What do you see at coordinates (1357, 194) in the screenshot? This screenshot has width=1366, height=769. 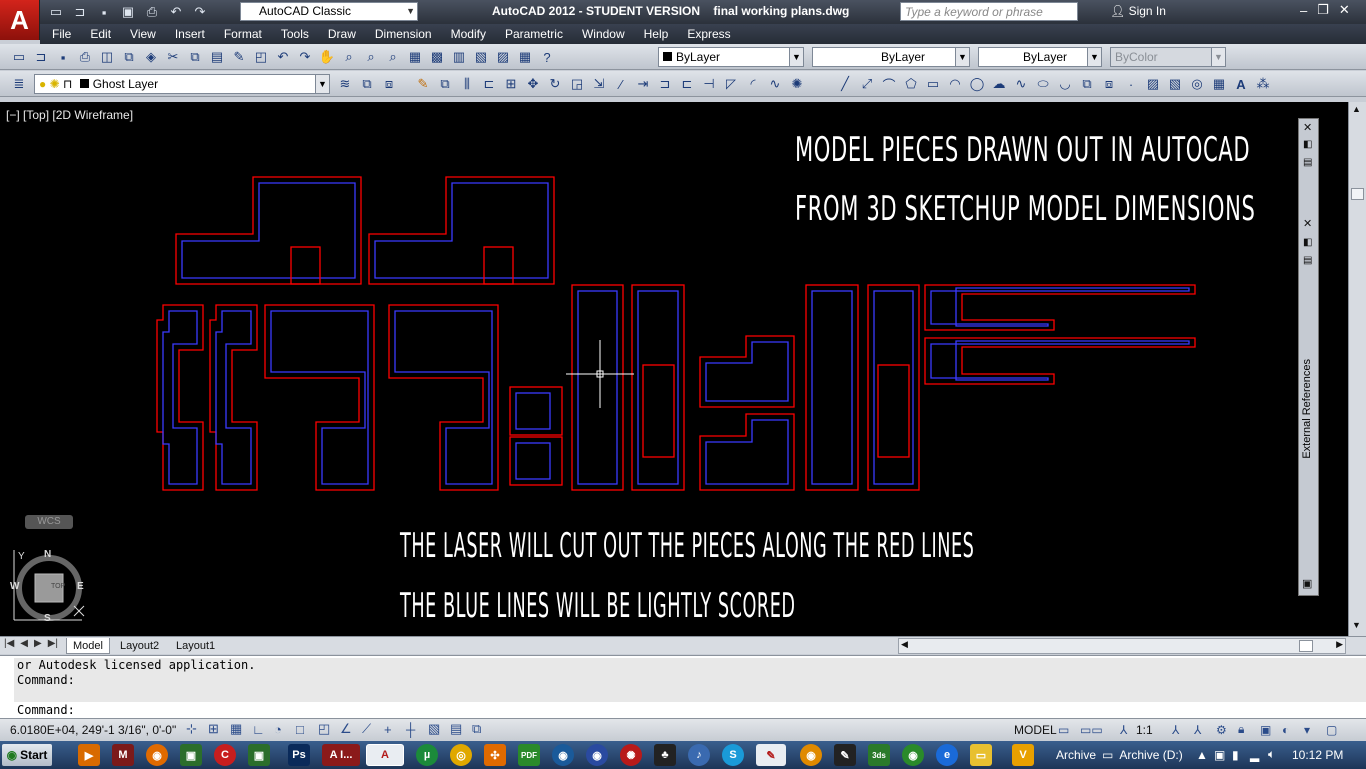 I see `scroll-thumb` at bounding box center [1357, 194].